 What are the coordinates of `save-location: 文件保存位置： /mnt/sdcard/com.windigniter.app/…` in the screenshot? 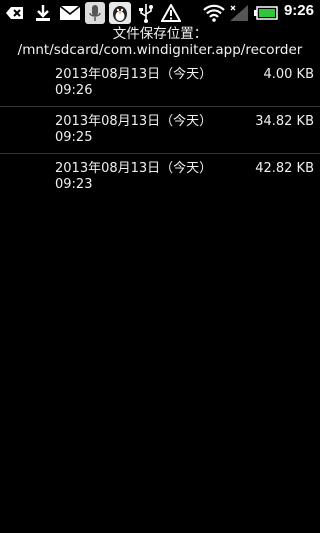 It's located at (160, 42).